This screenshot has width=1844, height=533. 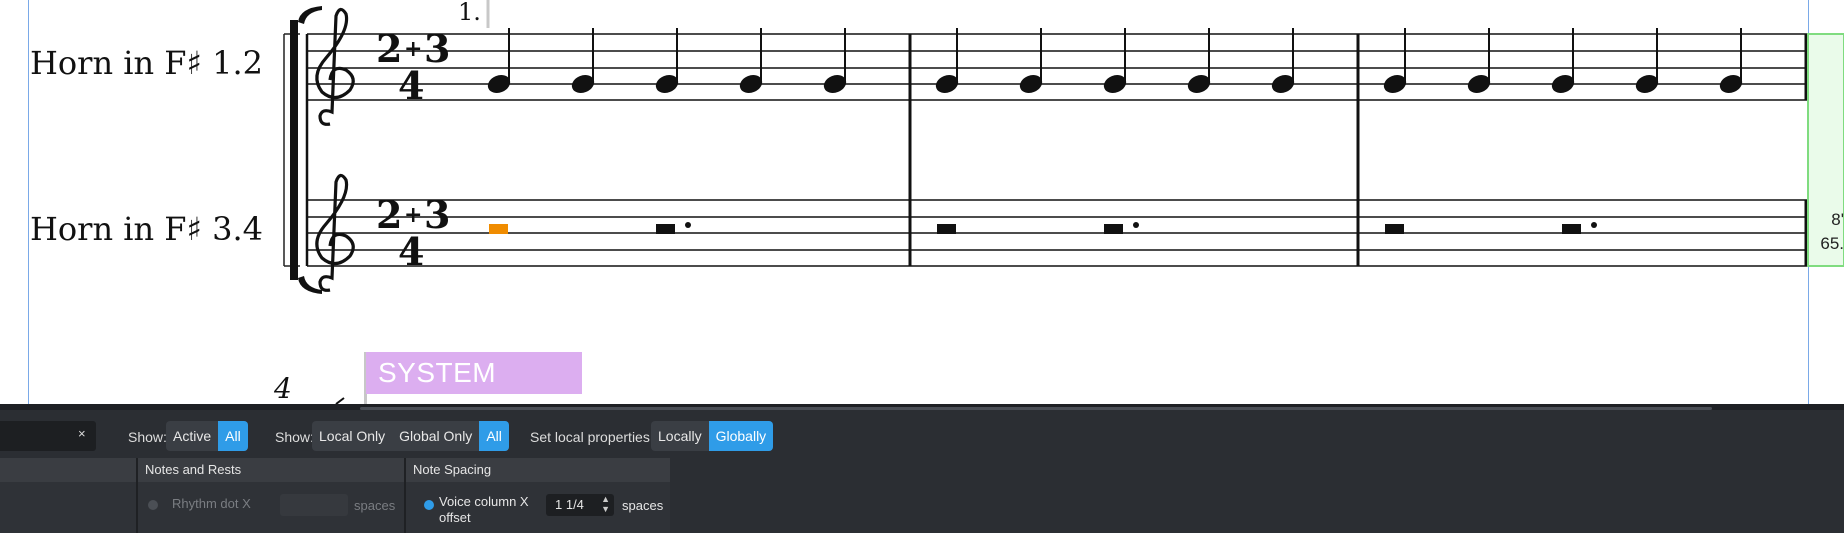 What do you see at coordinates (1036, 408) in the screenshot?
I see `panel-scrollbar` at bounding box center [1036, 408].